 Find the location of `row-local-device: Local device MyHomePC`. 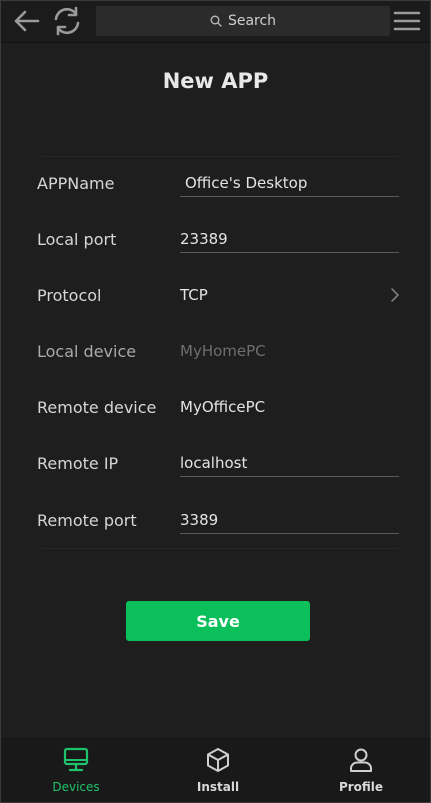

row-local-device: Local device MyHomePC is located at coordinates (218, 353).